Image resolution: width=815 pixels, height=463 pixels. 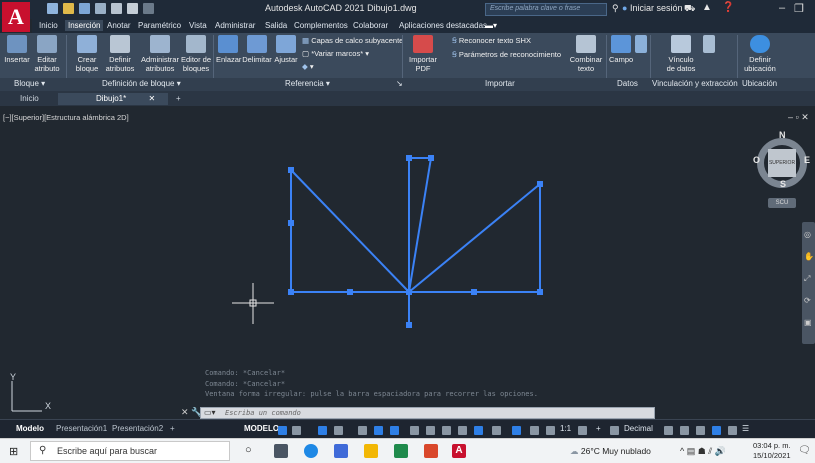 What do you see at coordinates (13, 451) in the screenshot?
I see `windows-start-icon: ⊞` at bounding box center [13, 451].